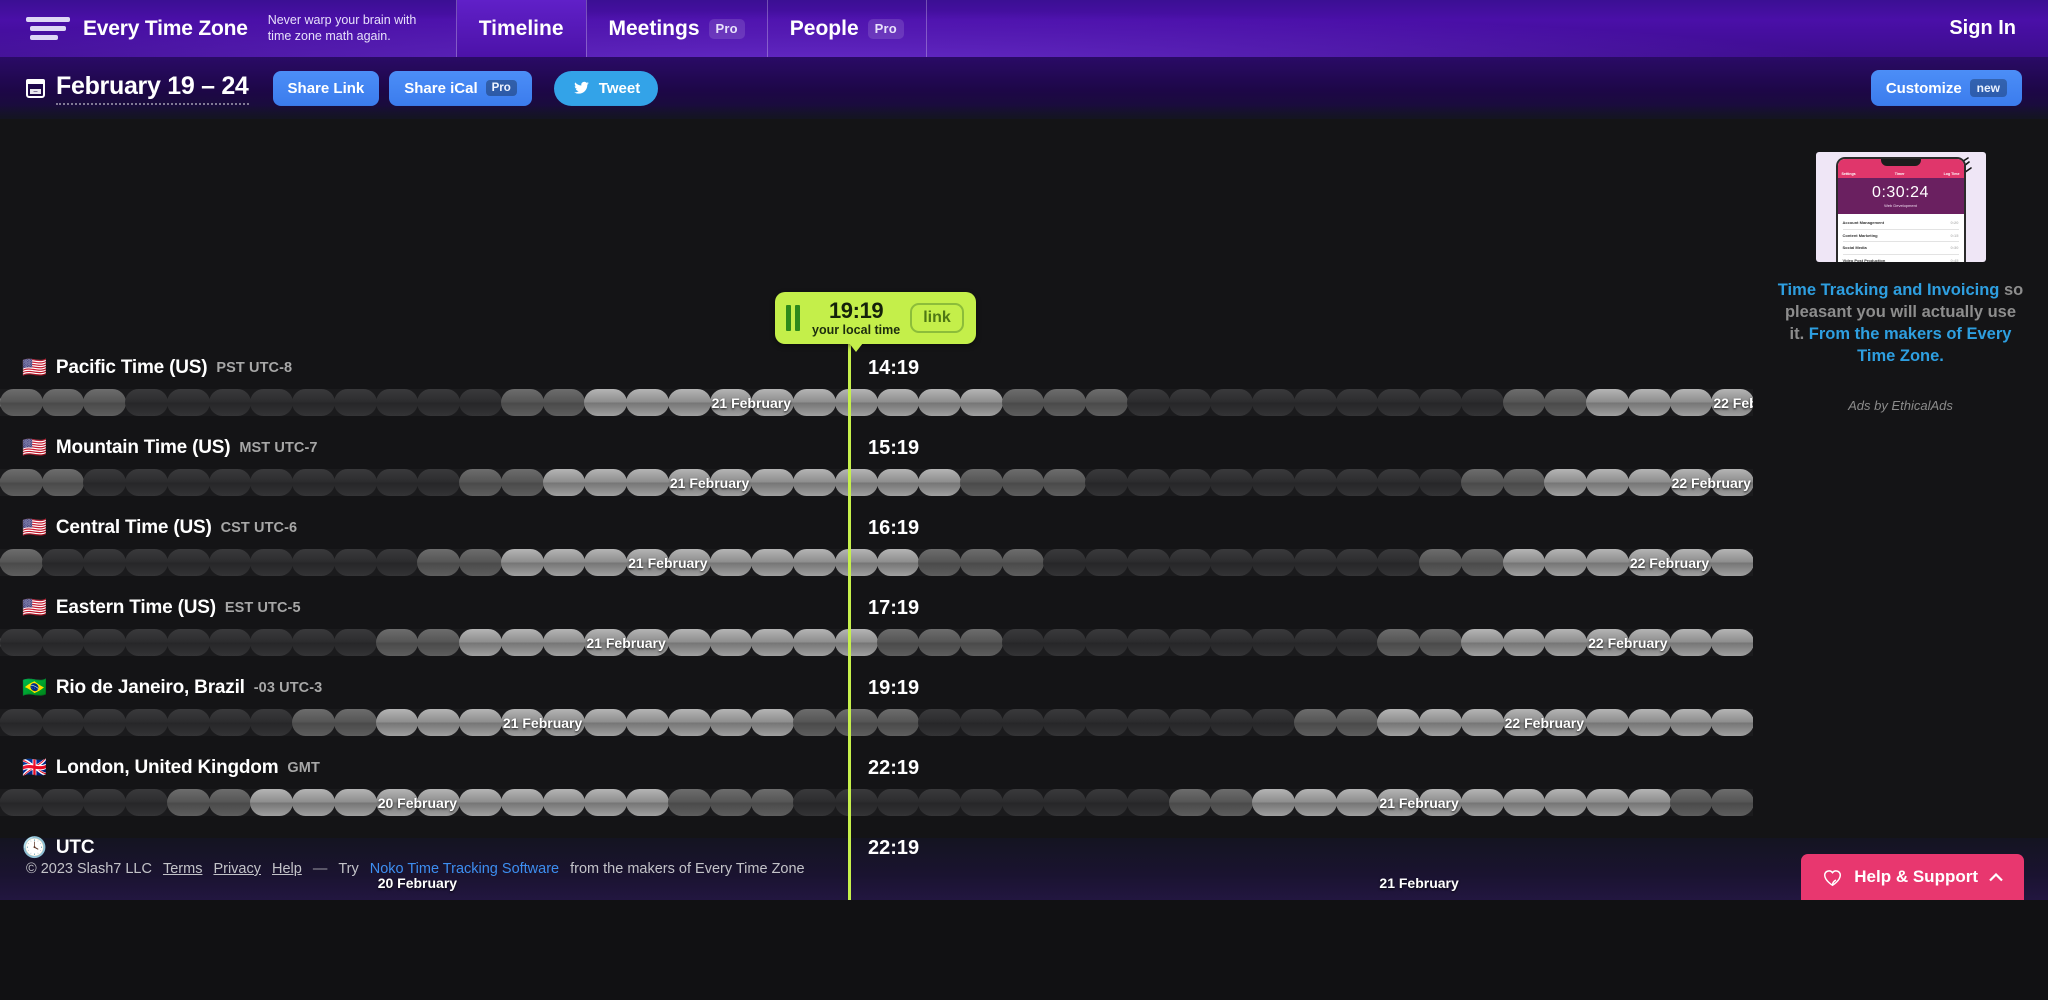  Describe the element at coordinates (767, 28) in the screenshot. I see `nav-divider` at that location.